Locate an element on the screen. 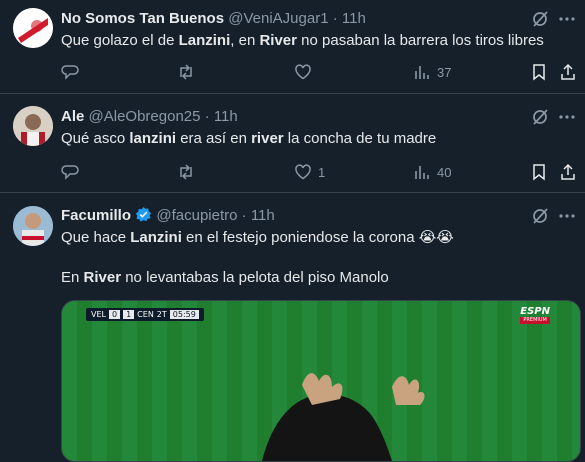 The height and width of the screenshot is (462, 585). views-button: 37 is located at coordinates (432, 72).